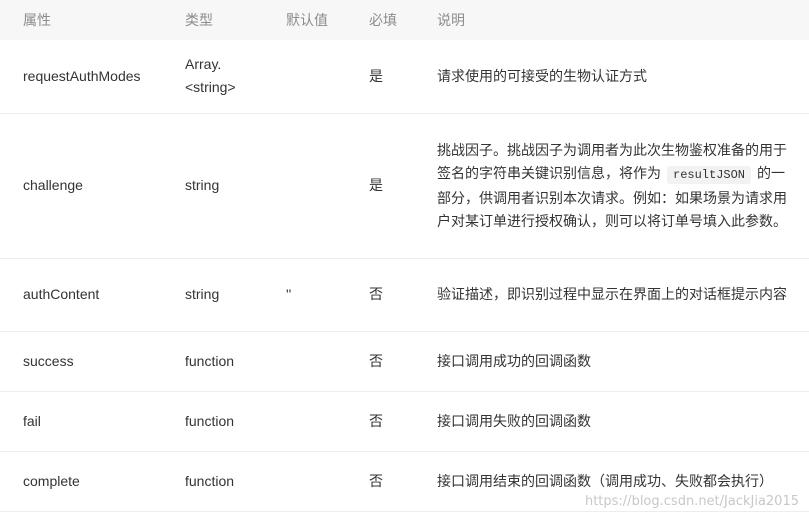  What do you see at coordinates (92, 361) in the screenshot?
I see `row-name: success` at bounding box center [92, 361].